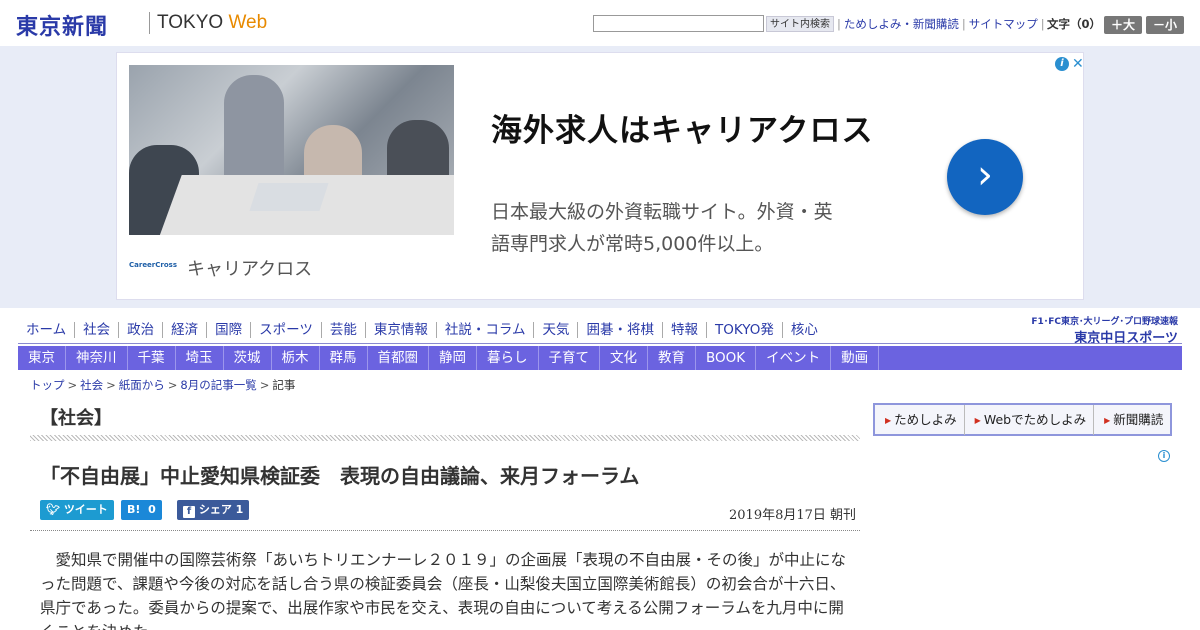 The width and height of the screenshot is (1200, 630). I want to click on section-divider, so click(445, 438).